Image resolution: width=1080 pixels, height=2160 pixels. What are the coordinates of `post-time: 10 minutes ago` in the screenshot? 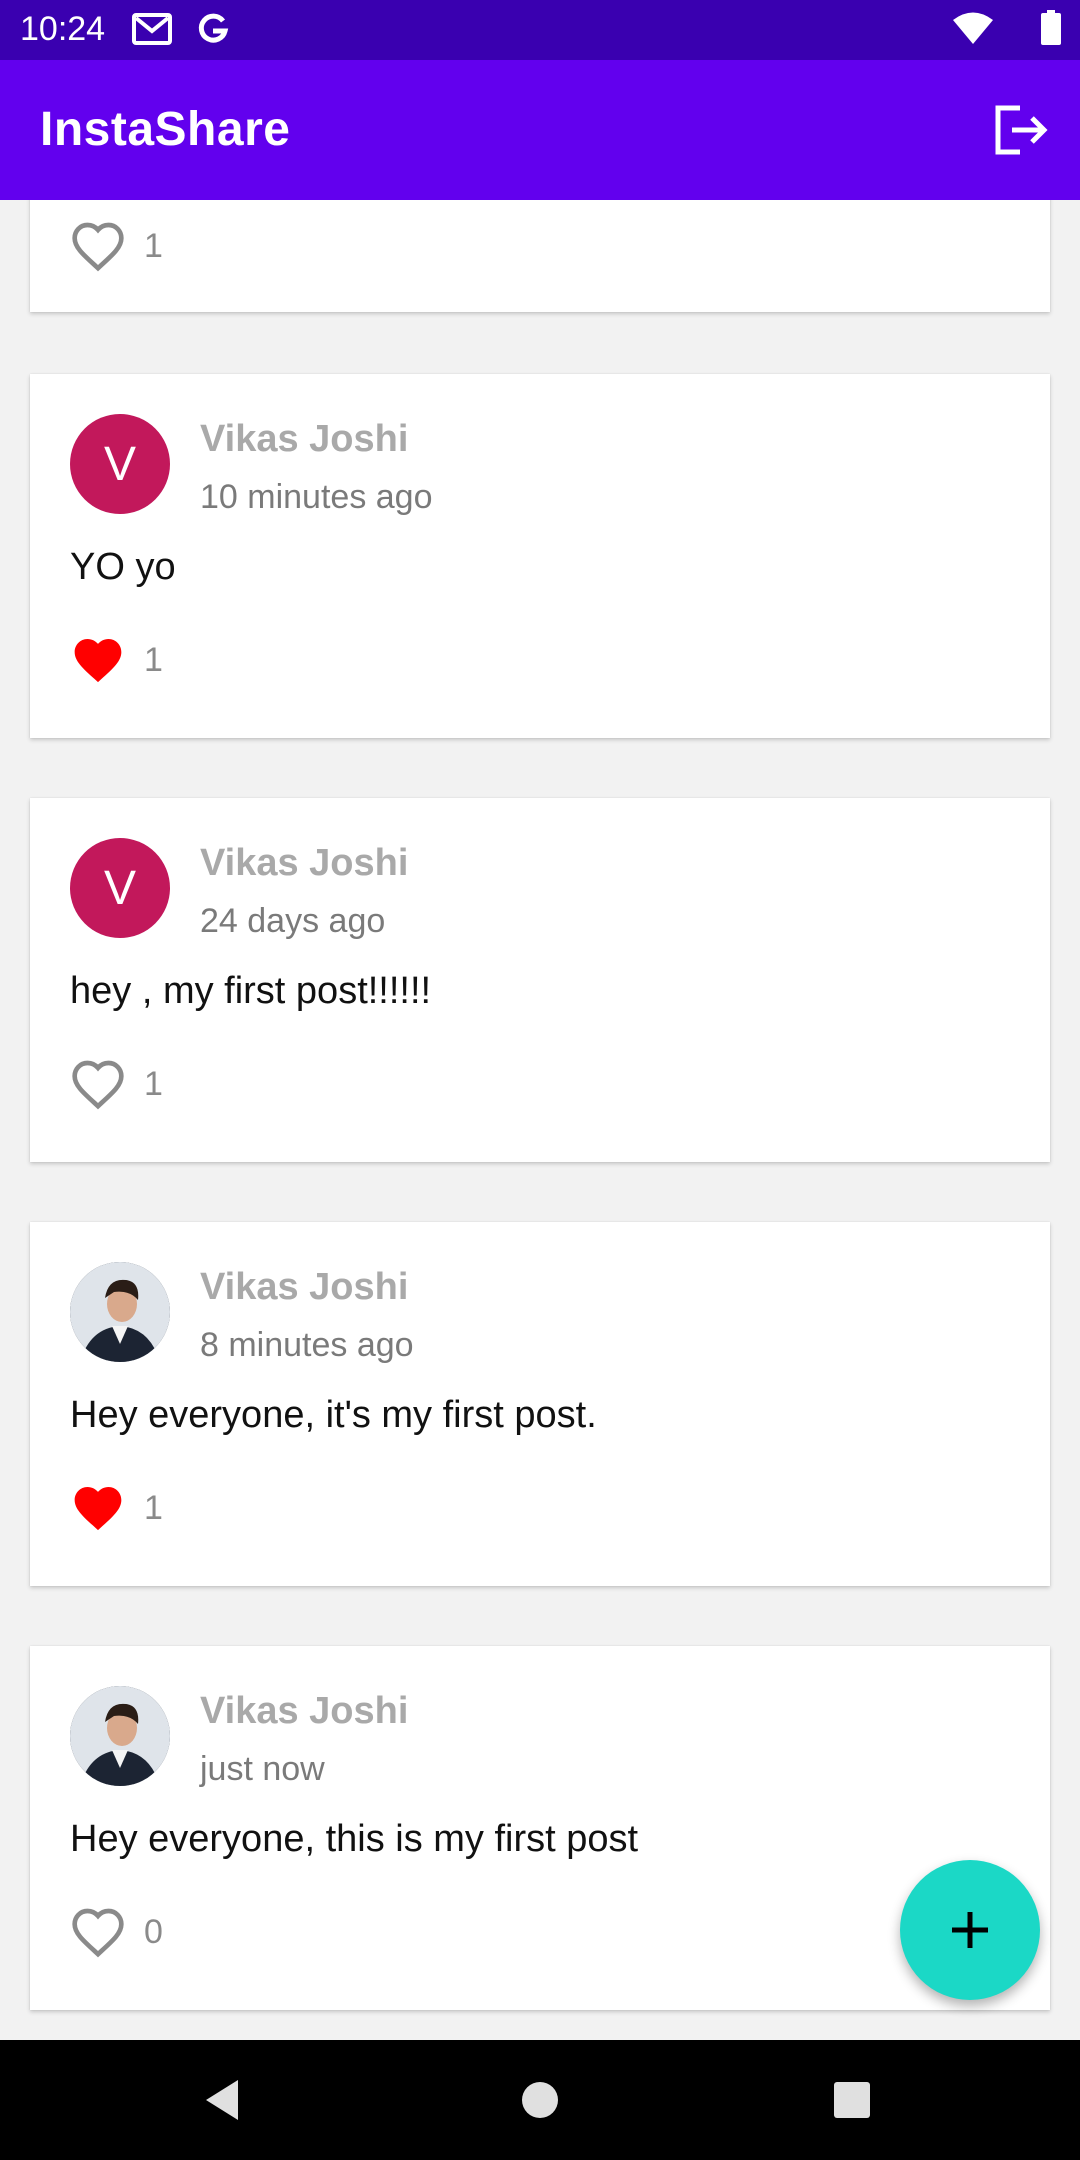 It's located at (316, 497).